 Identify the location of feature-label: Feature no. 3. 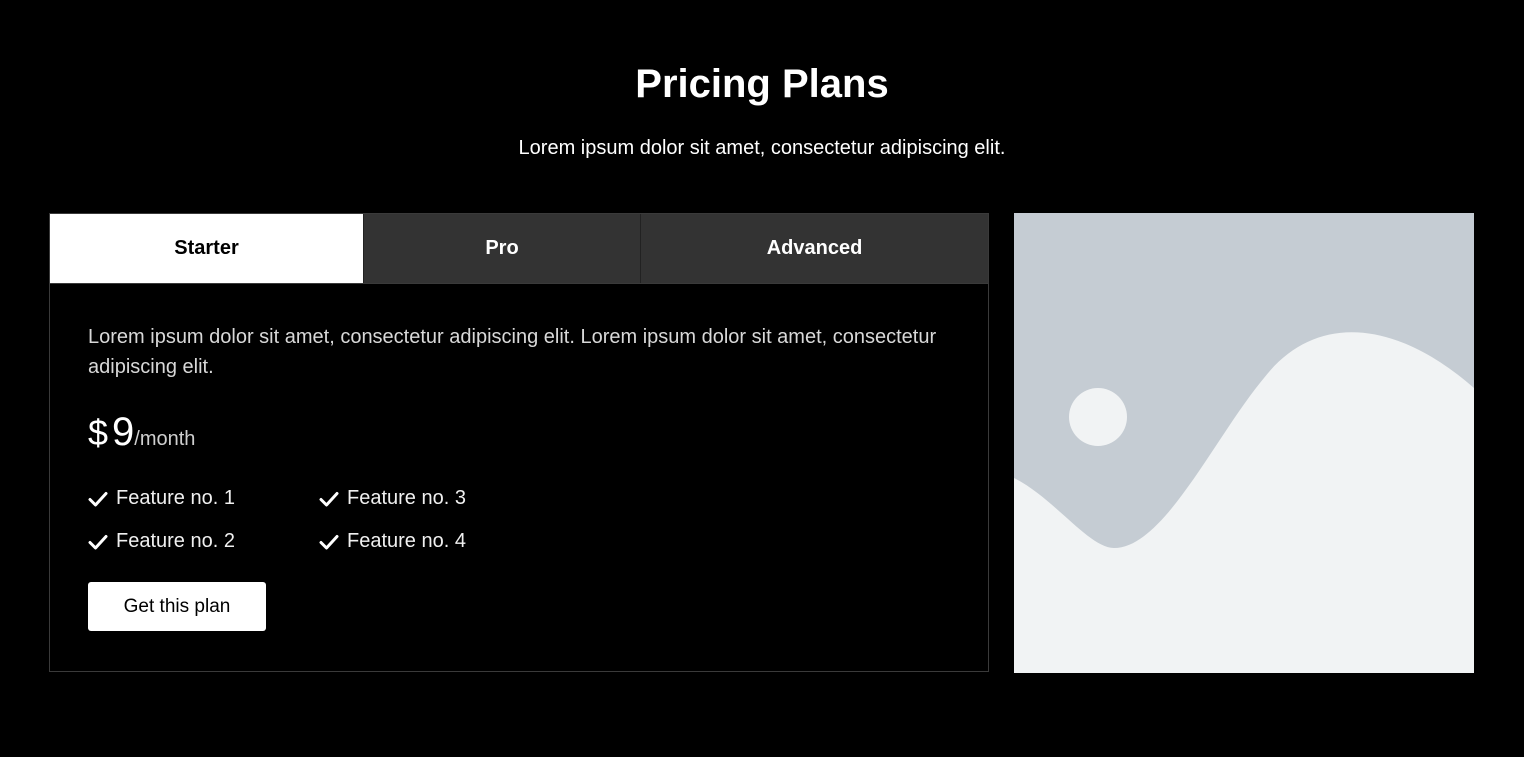
(406, 498).